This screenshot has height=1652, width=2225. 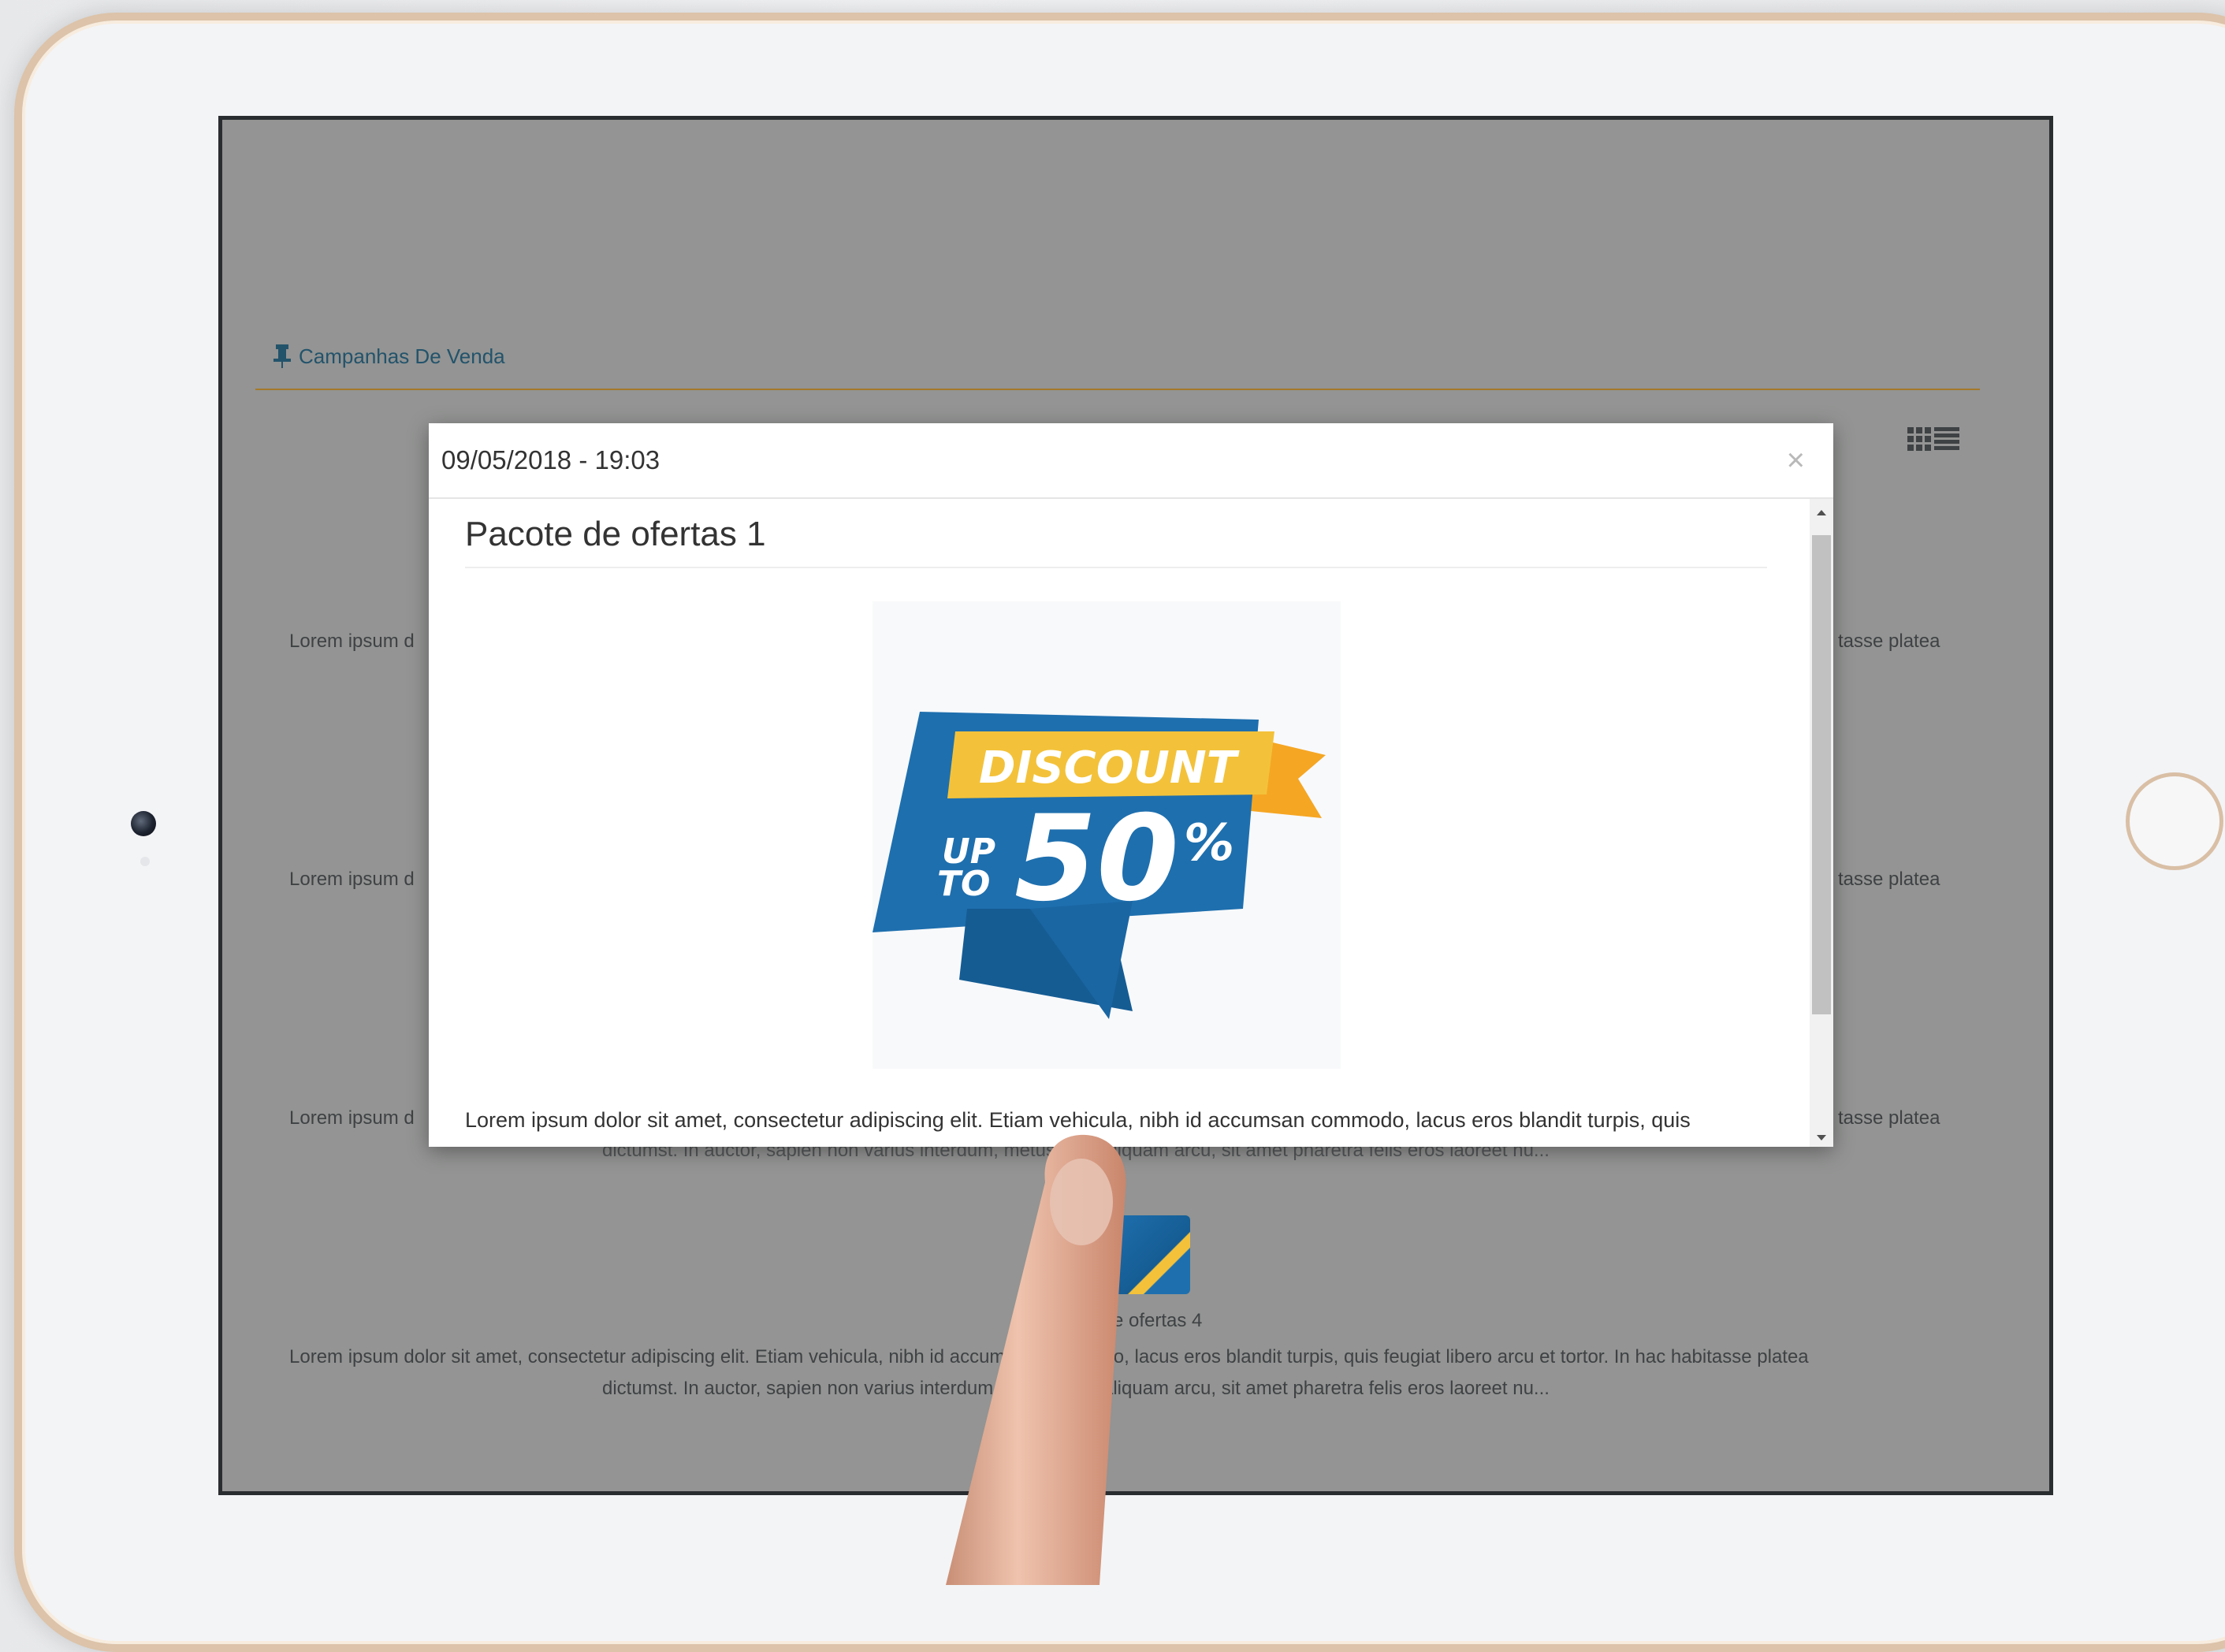 I want to click on modal-date: 09/05/2018 - 19:03, so click(x=550, y=459).